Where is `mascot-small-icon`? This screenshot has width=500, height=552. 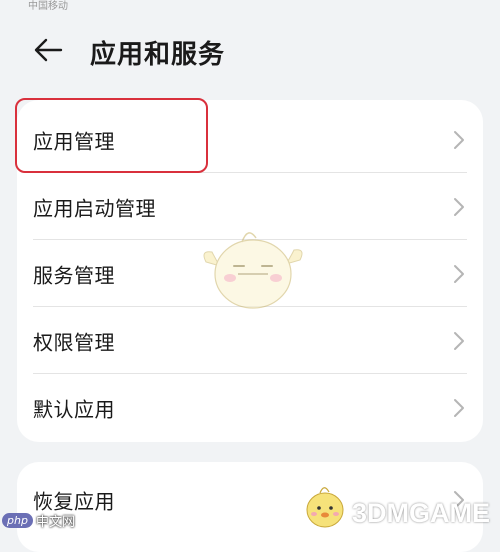
mascot-small-icon is located at coordinates (325, 507).